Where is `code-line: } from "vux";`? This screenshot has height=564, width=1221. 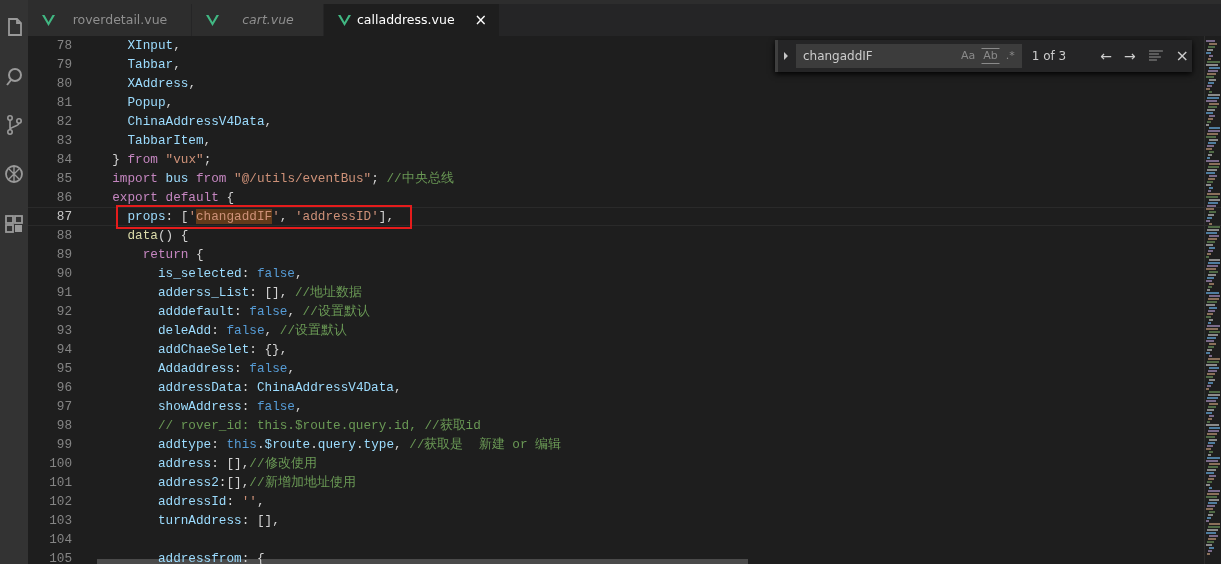
code-line: } from "vux"; is located at coordinates (161, 160).